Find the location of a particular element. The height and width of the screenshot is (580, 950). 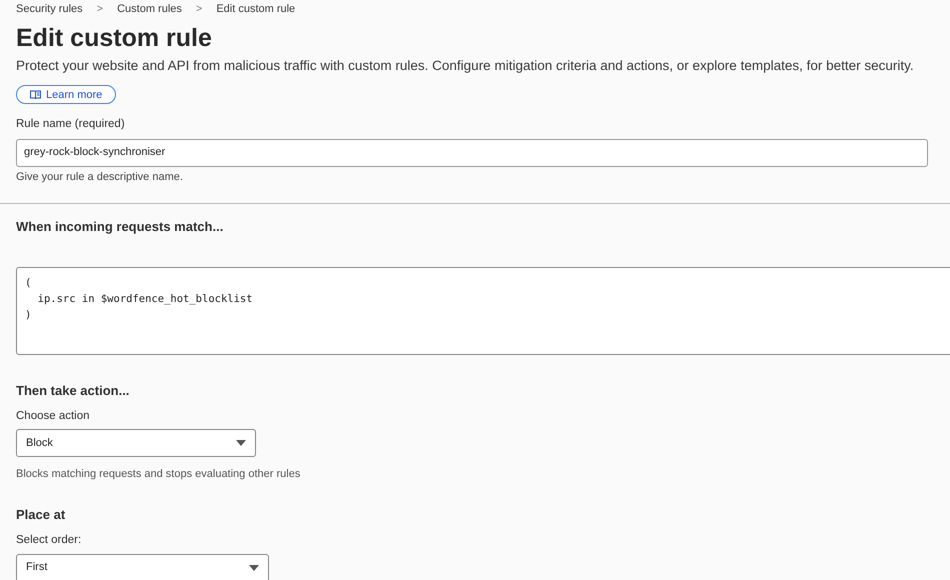

code-line: ip.src in $wordfence_hot_blocklist is located at coordinates (144, 299).